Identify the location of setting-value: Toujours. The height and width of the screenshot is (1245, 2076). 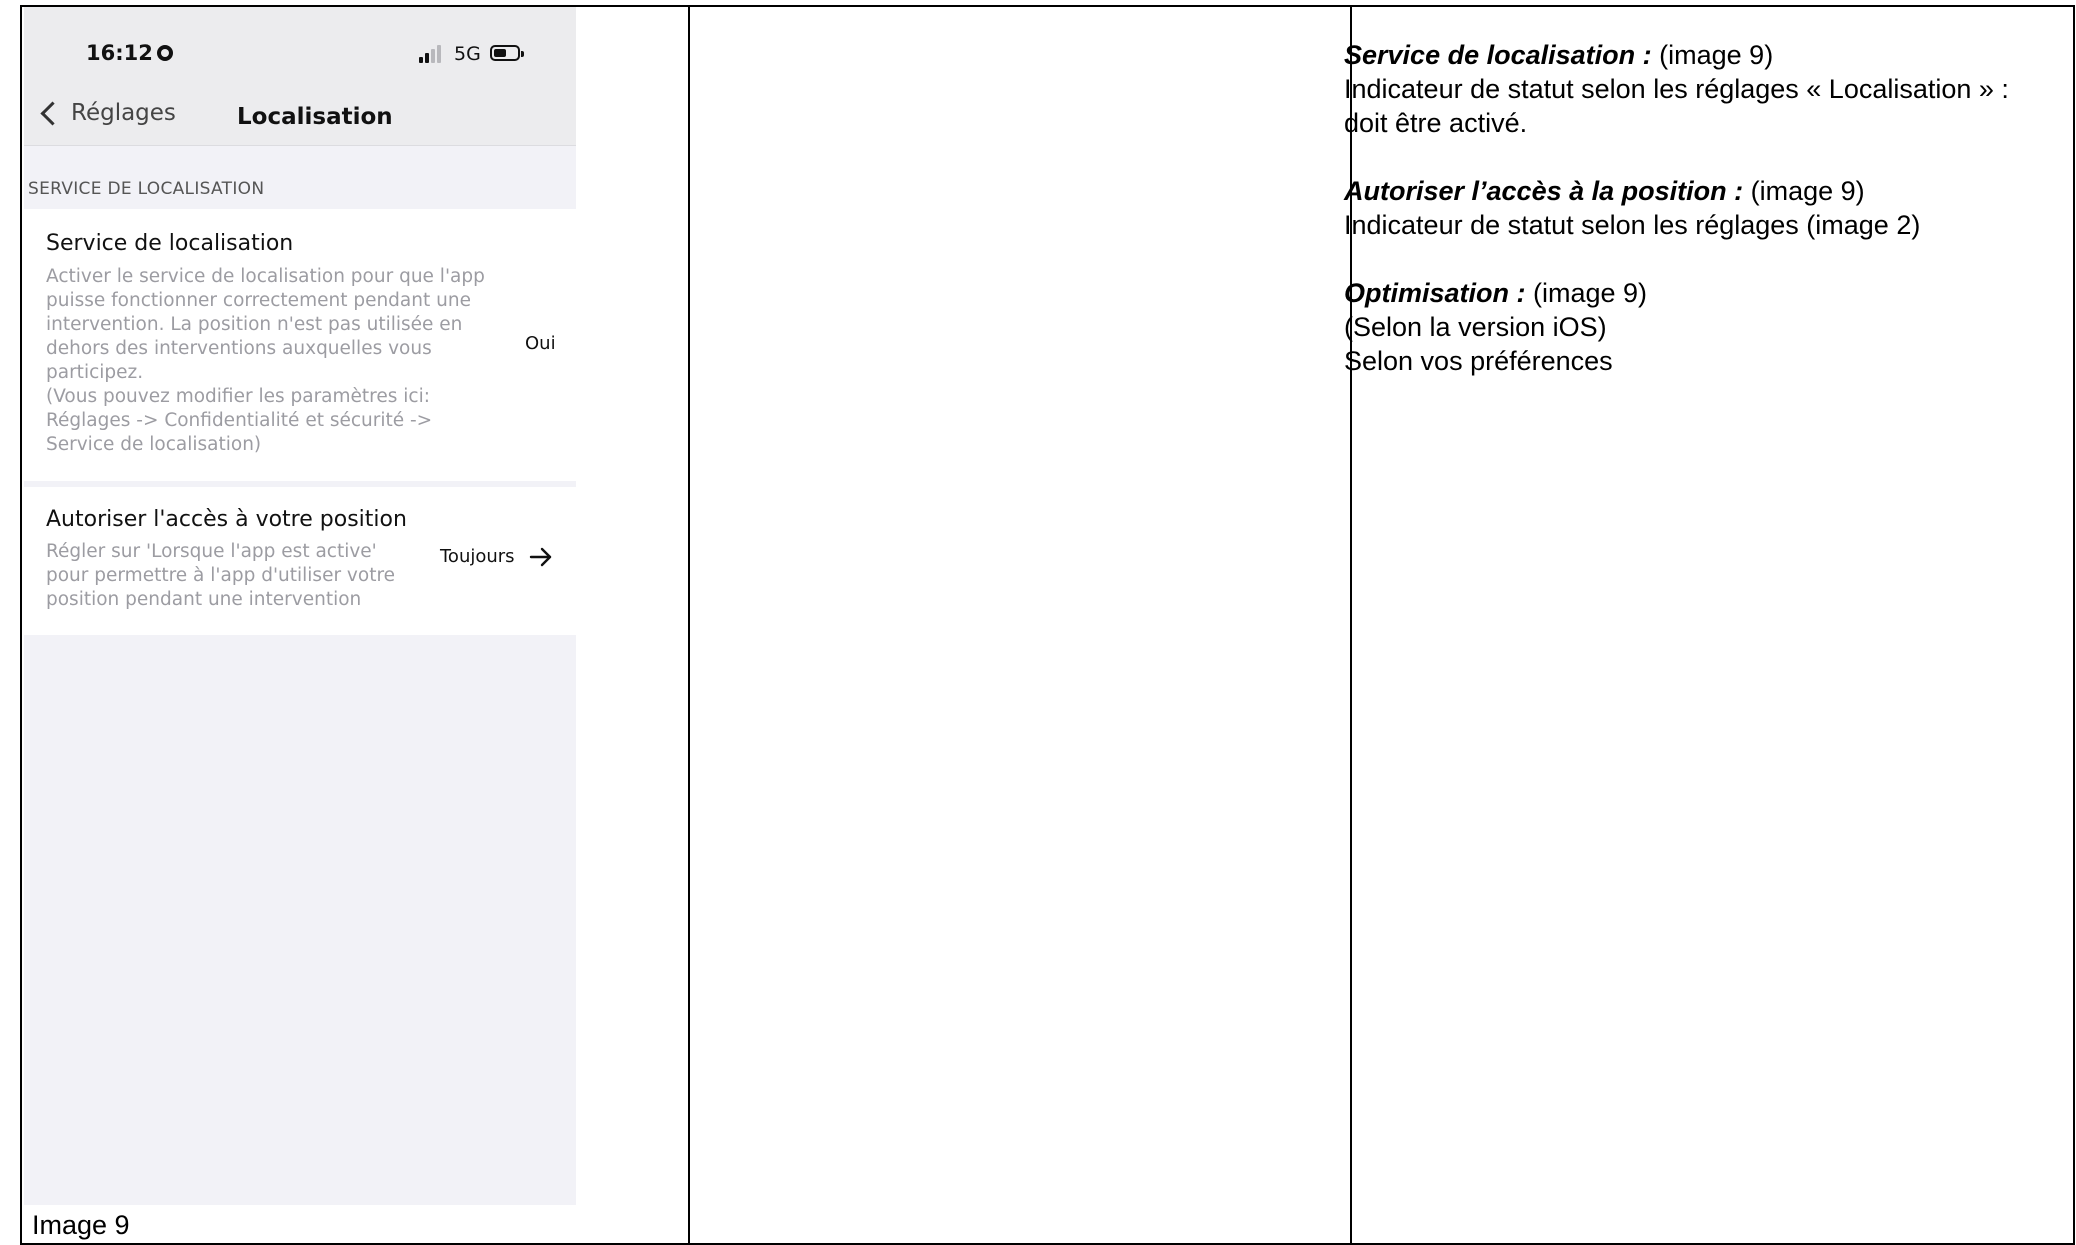
(477, 556).